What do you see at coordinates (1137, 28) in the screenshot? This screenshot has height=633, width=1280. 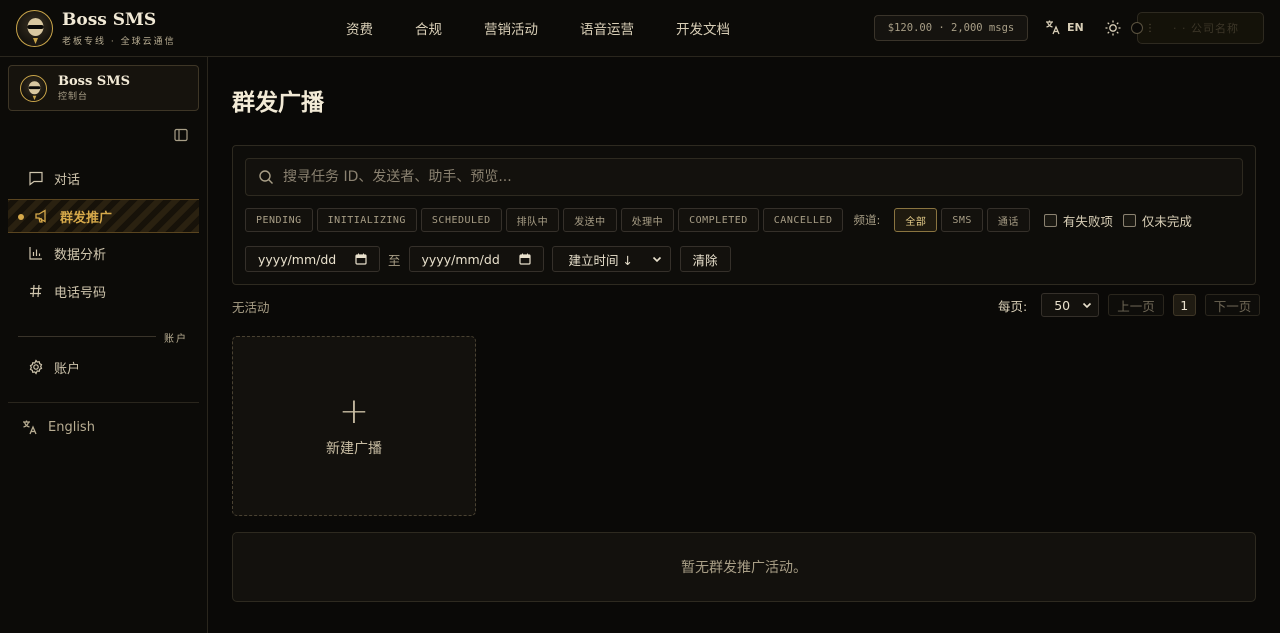 I see `toggle-knob` at bounding box center [1137, 28].